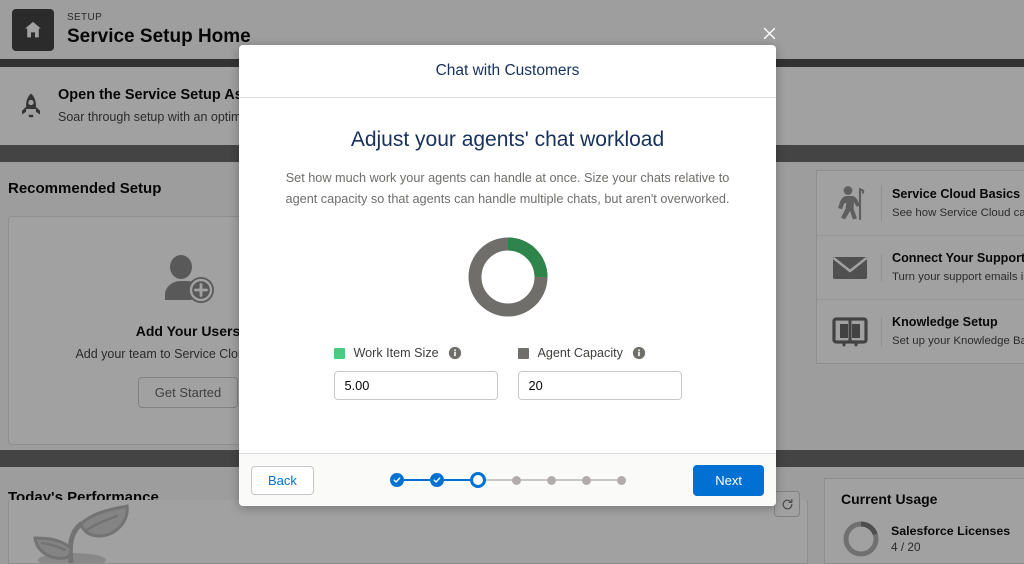 This screenshot has width=1024, height=564. I want to click on agent-capacity-swatch, so click(523, 353).